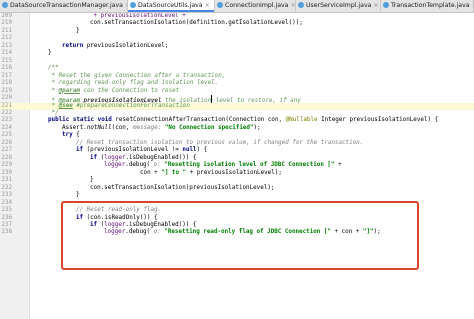 This screenshot has height=319, width=474. I want to click on line-number: 230, so click(6, 172).